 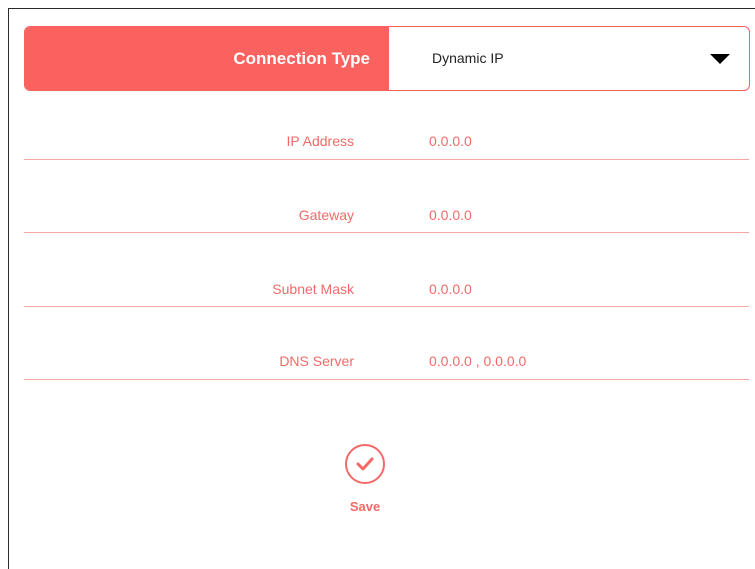 I want to click on gateway-value: 0.0.0.0, so click(x=450, y=215).